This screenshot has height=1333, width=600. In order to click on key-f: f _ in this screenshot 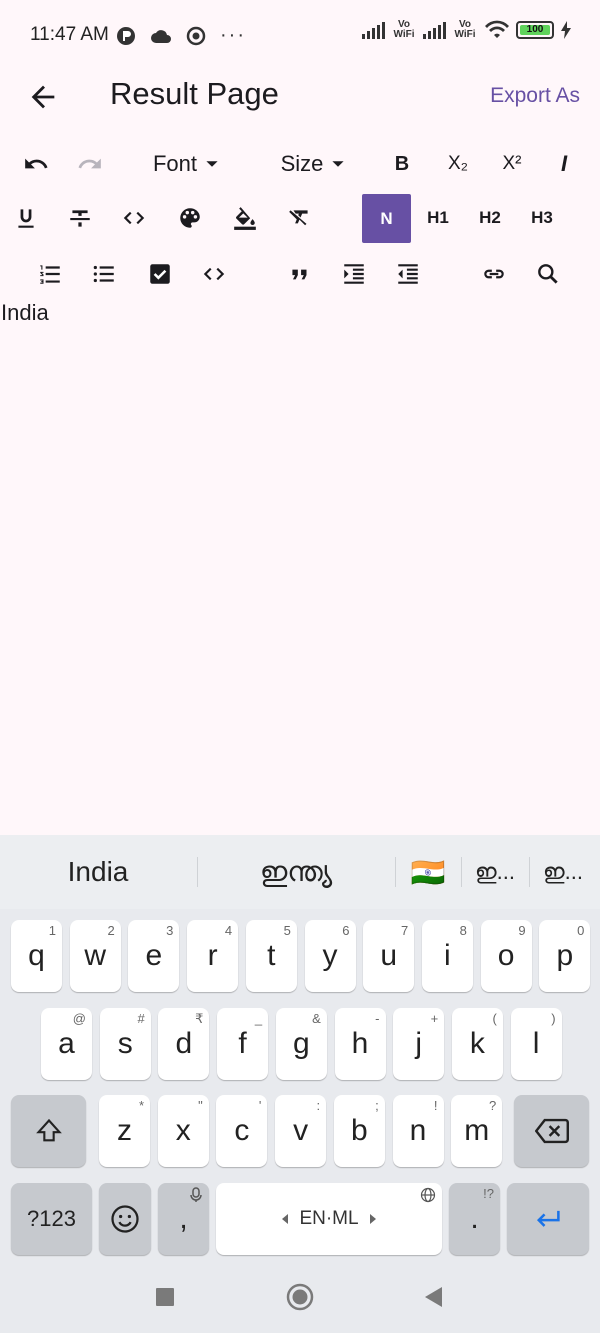, I will do `click(243, 1044)`.